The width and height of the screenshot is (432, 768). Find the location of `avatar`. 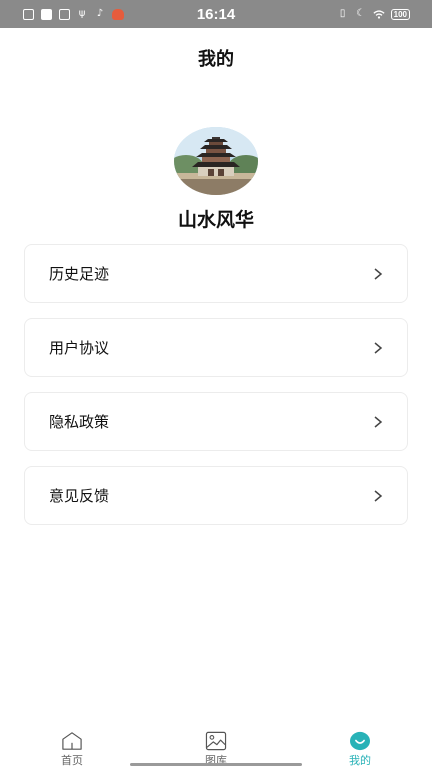

avatar is located at coordinates (216, 161).